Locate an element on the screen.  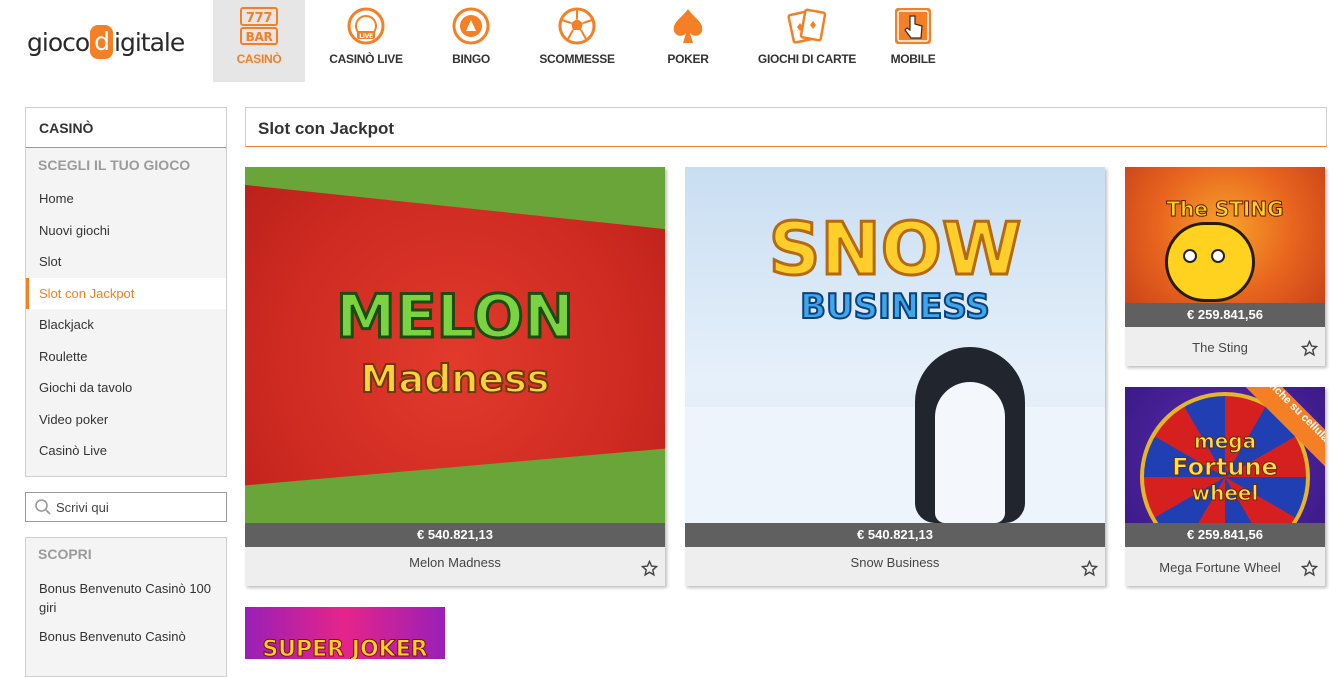
bingo-ball-icon is located at coordinates (471, 26).